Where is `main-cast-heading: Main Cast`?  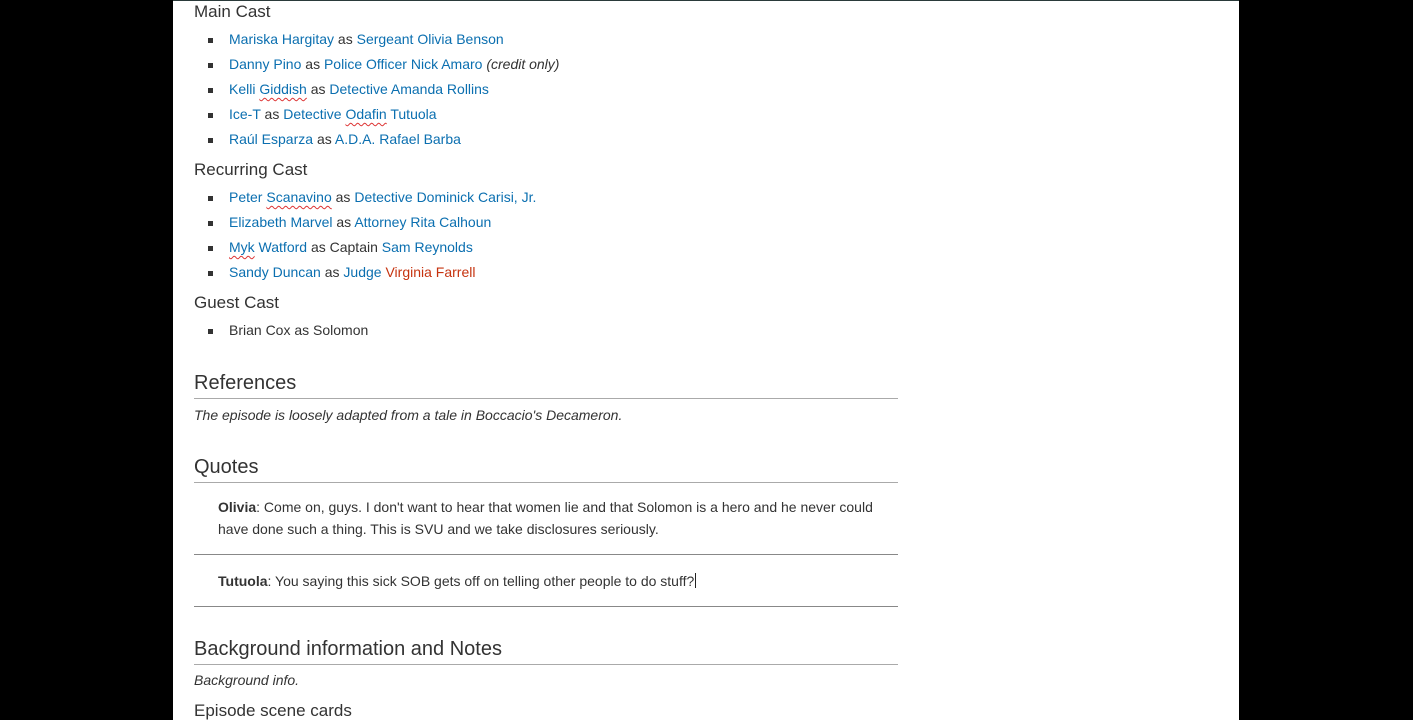
main-cast-heading: Main Cast is located at coordinates (232, 11).